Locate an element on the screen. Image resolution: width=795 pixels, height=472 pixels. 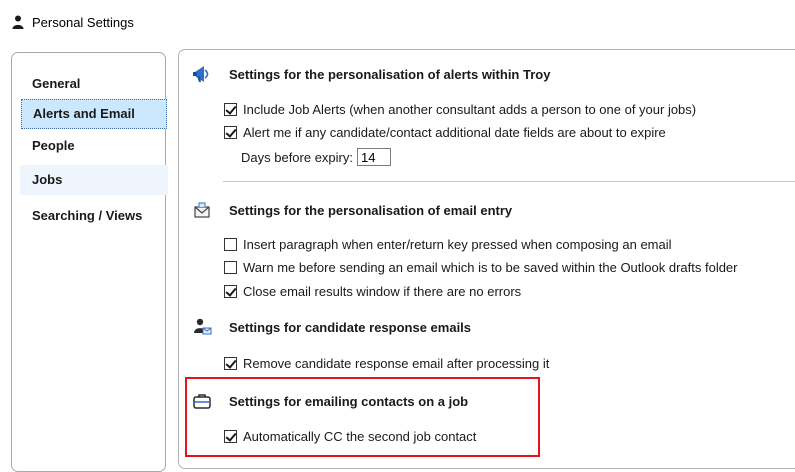
days-before-expiry-row: Days before expiry: is located at coordinates (316, 157).